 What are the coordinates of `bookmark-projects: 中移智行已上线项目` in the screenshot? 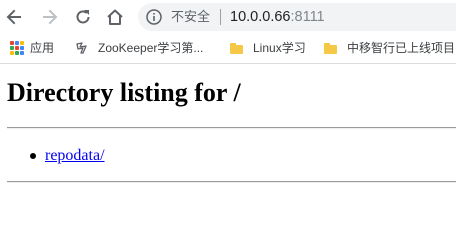 It's located at (389, 48).